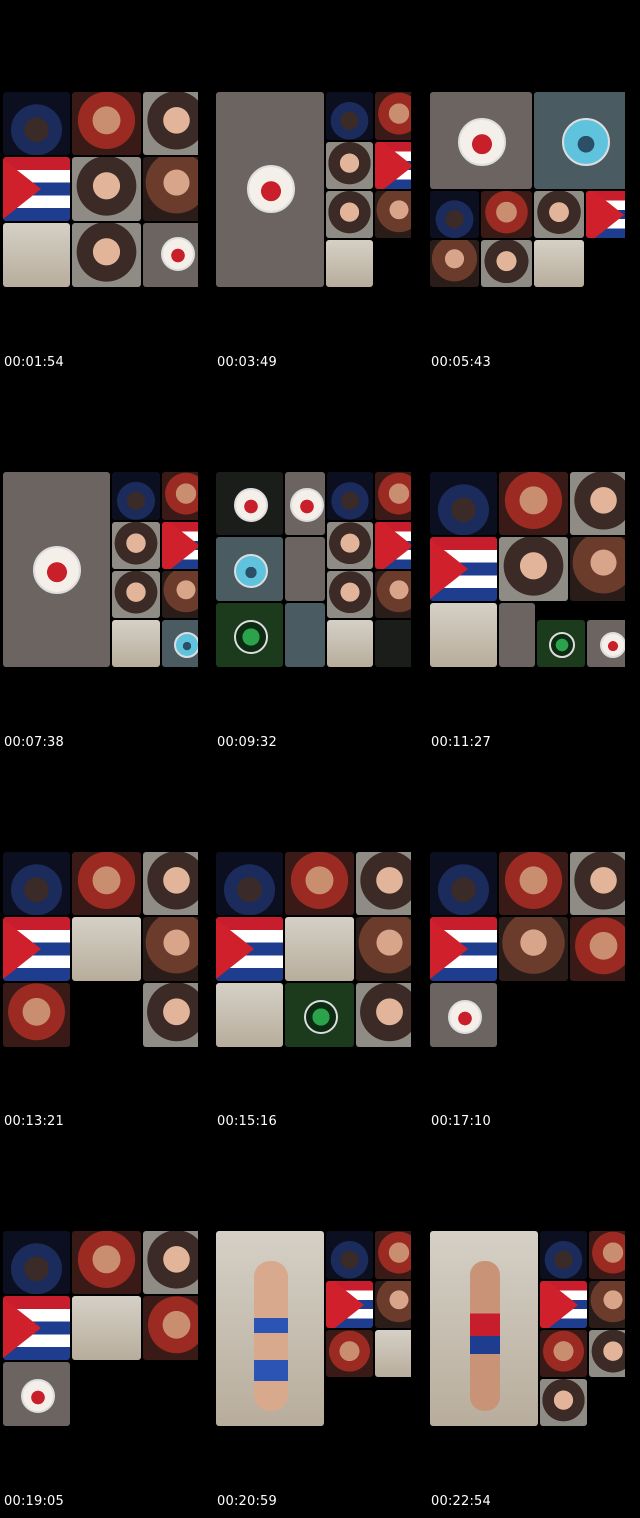  What do you see at coordinates (247, 742) in the screenshot?
I see `timestamp-5: 00:09:32` at bounding box center [247, 742].